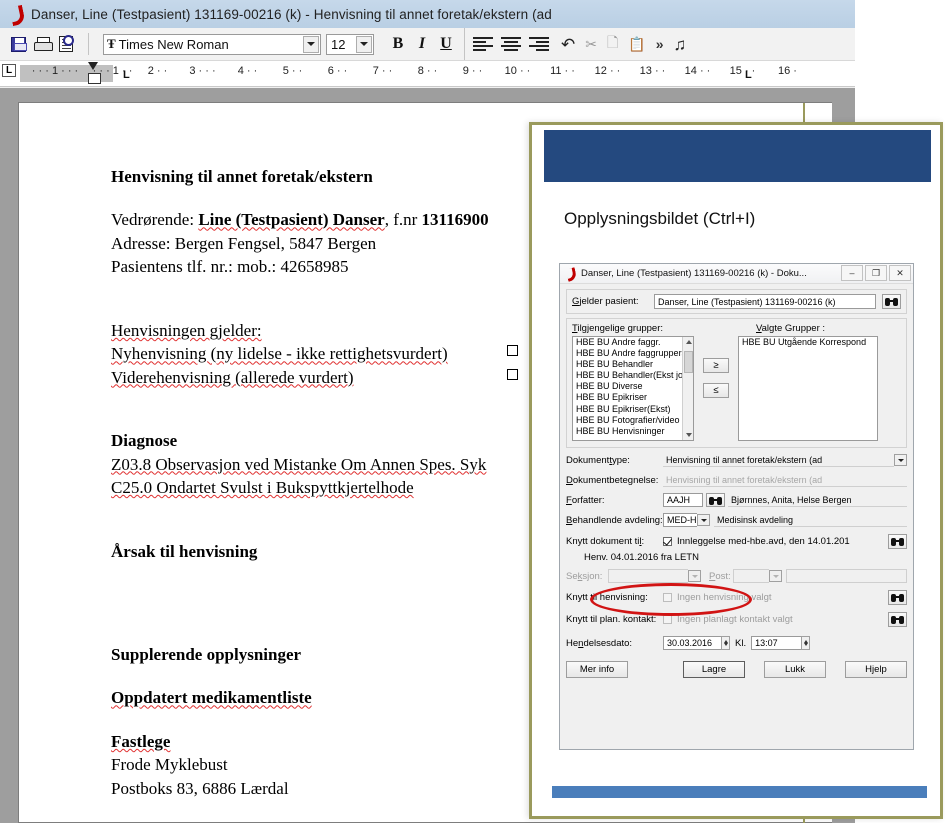 The image size is (945, 823). What do you see at coordinates (745, 557) in the screenshot?
I see `knytt-dokument-second-row: Henv. 04.01.2016 fra LETN` at bounding box center [745, 557].